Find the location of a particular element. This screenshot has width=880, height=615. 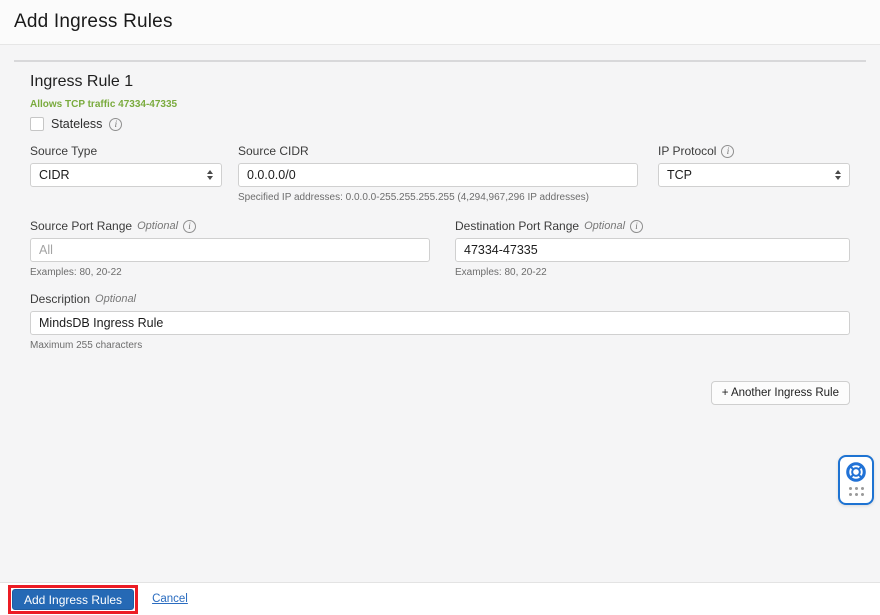

help-widget is located at coordinates (856, 480).